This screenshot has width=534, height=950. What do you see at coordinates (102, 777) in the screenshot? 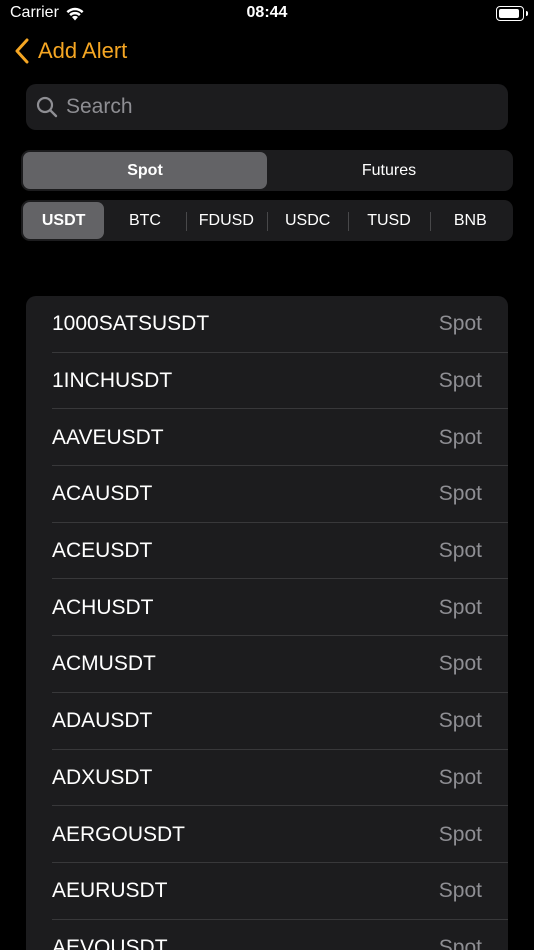
I see `pair-symbol: ADXUSDT` at bounding box center [102, 777].